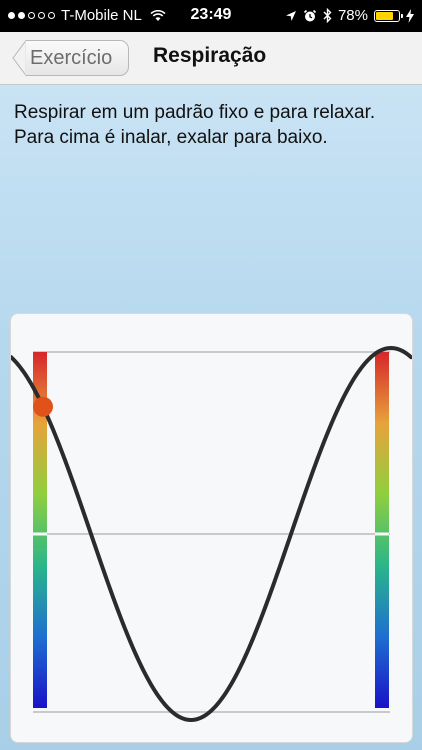 This screenshot has height=750, width=422. Describe the element at coordinates (19, 58) in the screenshot. I see `back-chevron-icon` at that location.